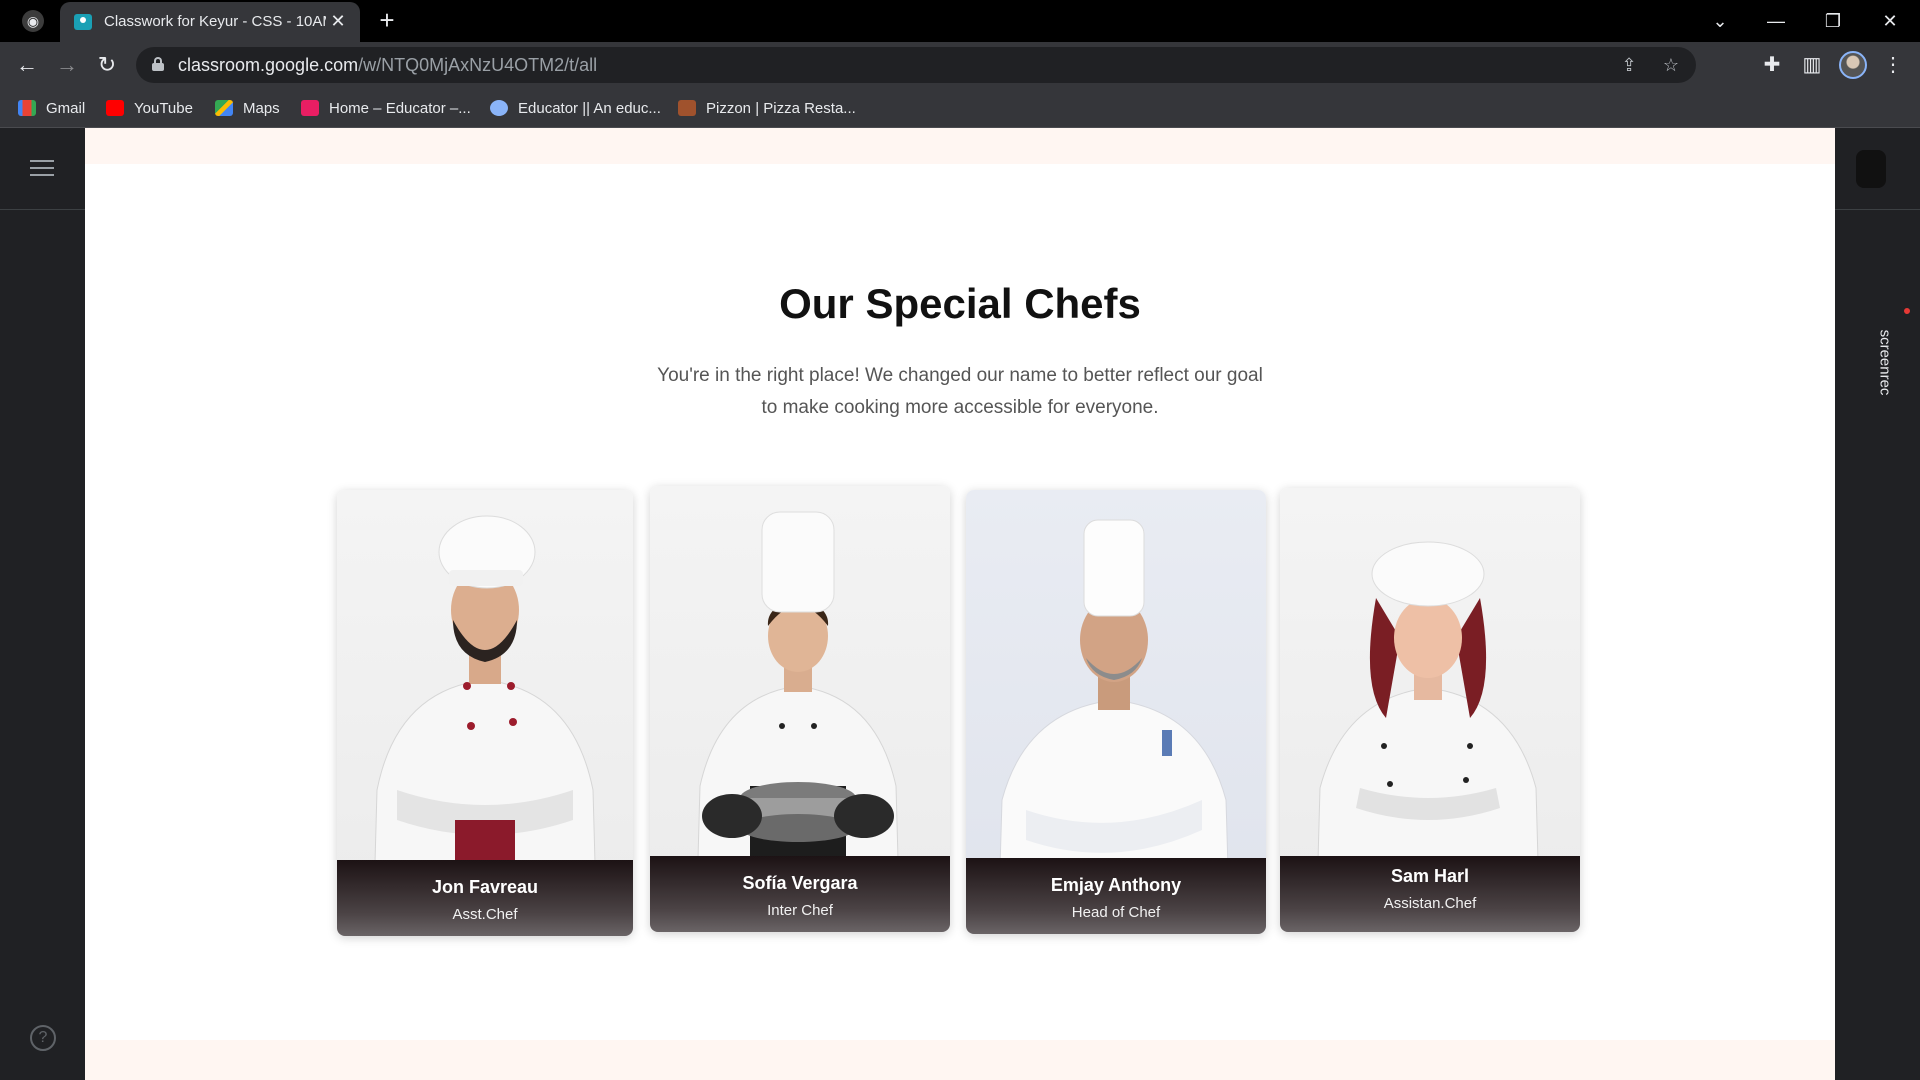 The height and width of the screenshot is (1080, 1920). I want to click on tab-search-icon: ◉, so click(33, 21).